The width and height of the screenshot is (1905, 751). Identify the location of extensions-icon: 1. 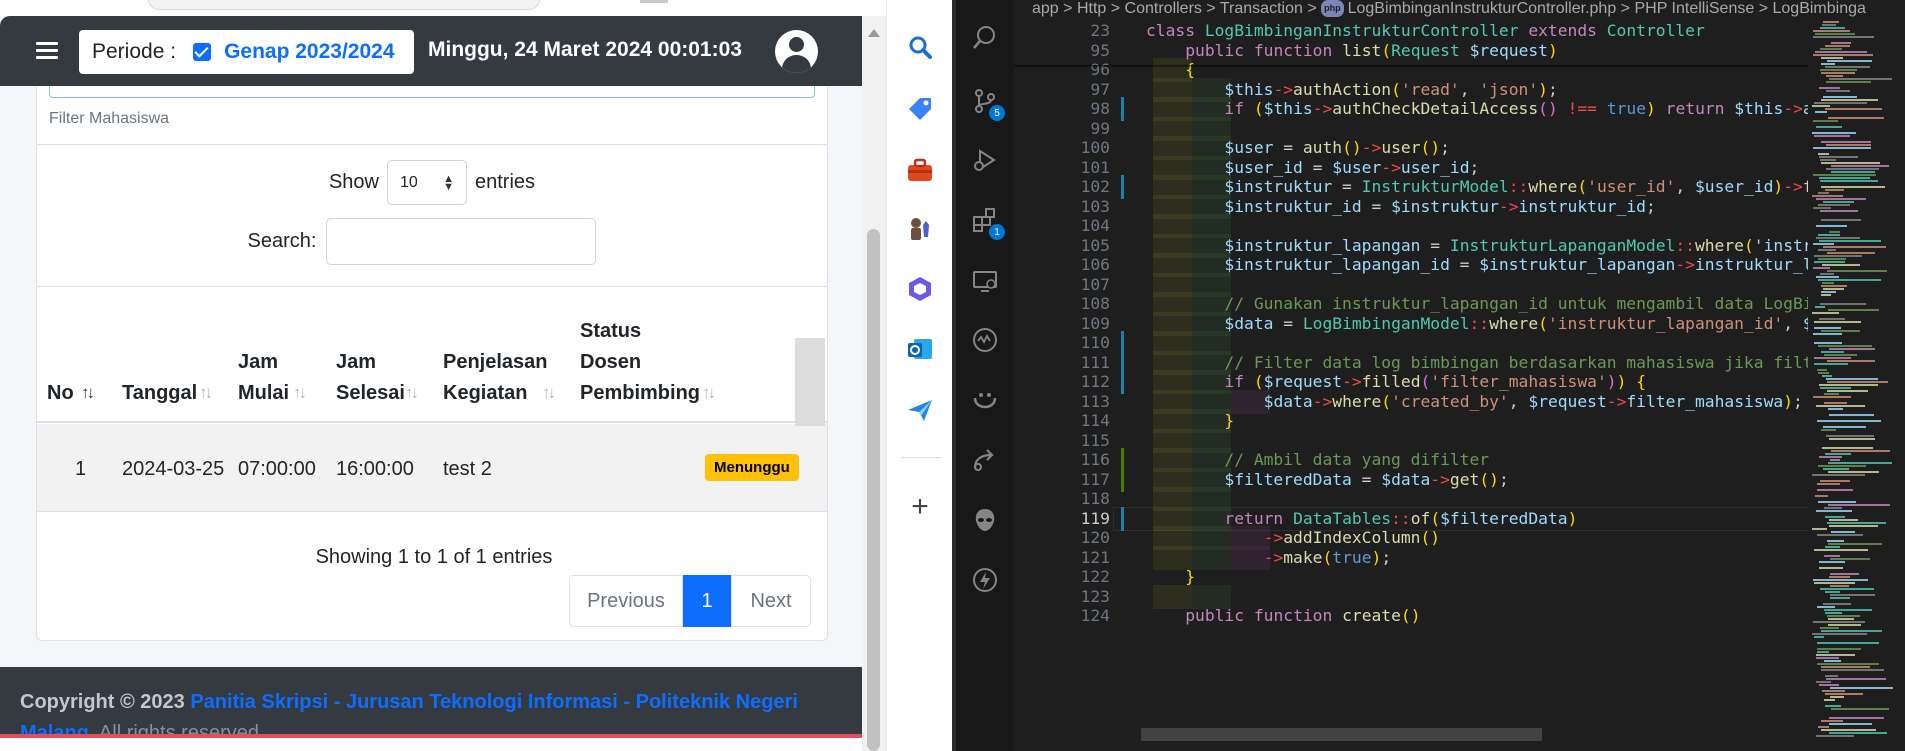
(987, 222).